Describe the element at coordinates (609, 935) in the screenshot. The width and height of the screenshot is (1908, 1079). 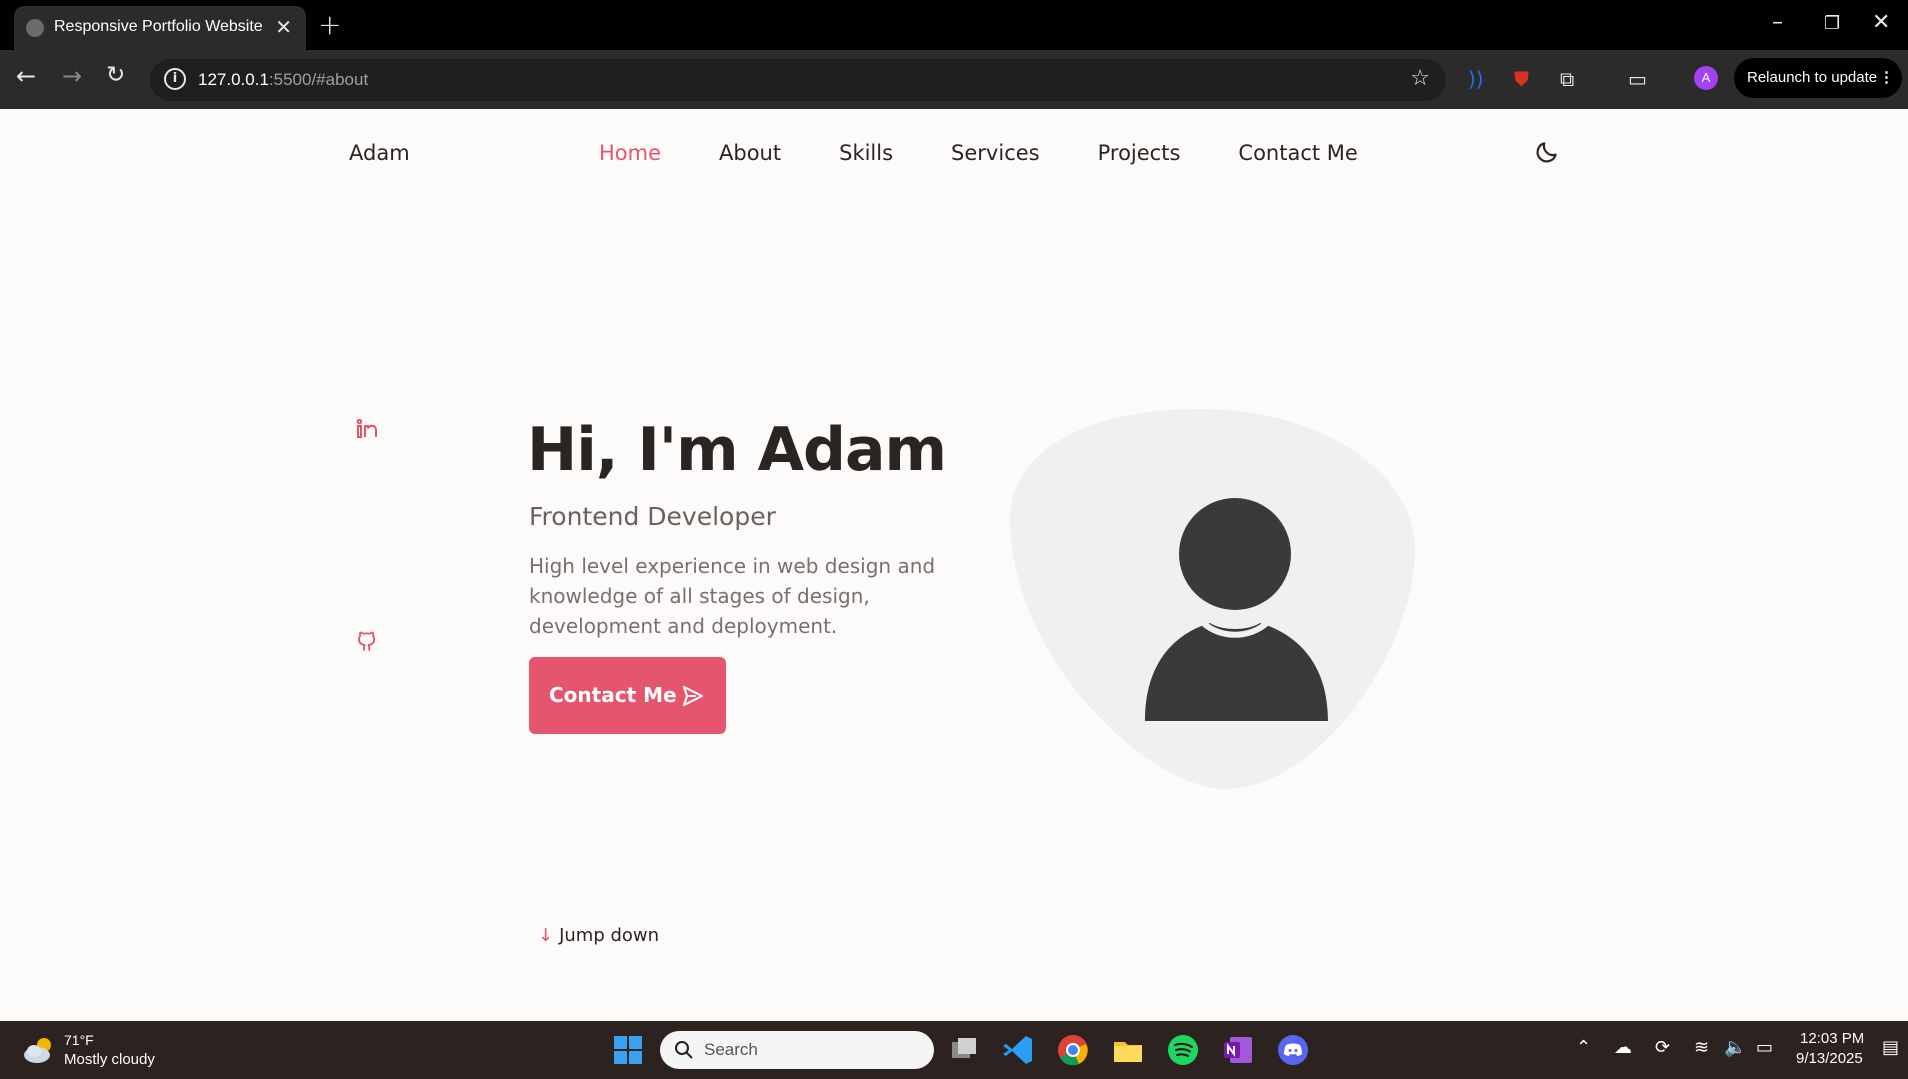
I see `jump-down-label: Jump down` at that location.